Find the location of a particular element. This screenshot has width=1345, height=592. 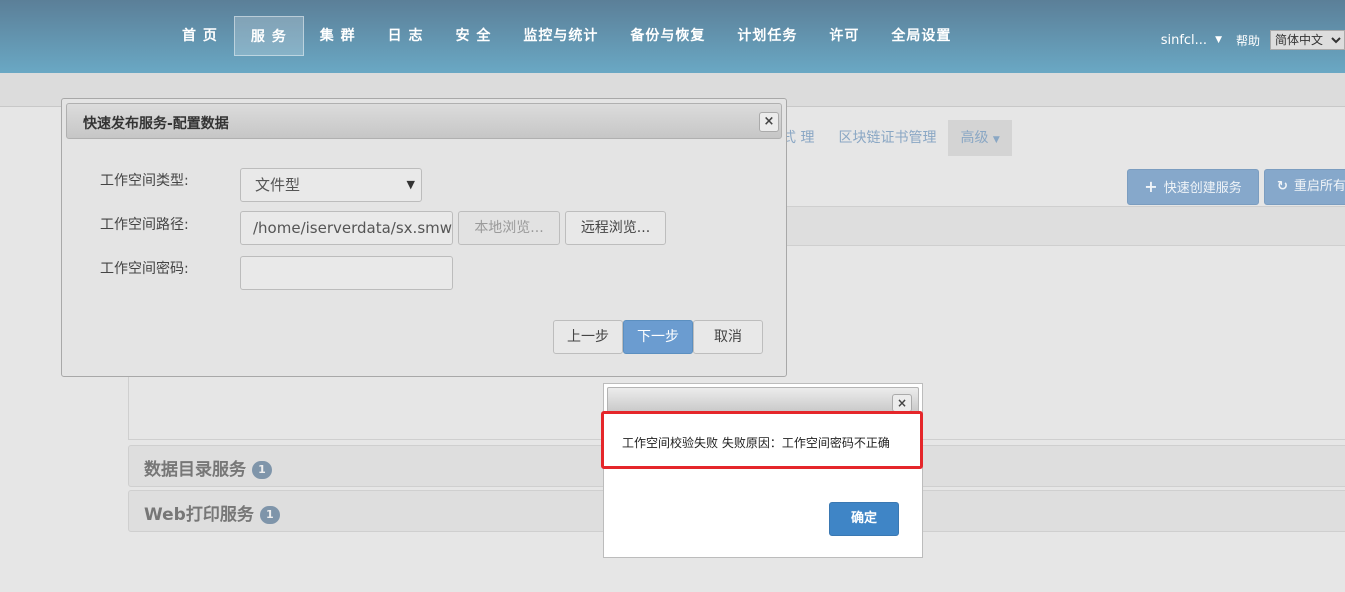

dialog-header: 快速发布服务-配置数据 × is located at coordinates (424, 121).